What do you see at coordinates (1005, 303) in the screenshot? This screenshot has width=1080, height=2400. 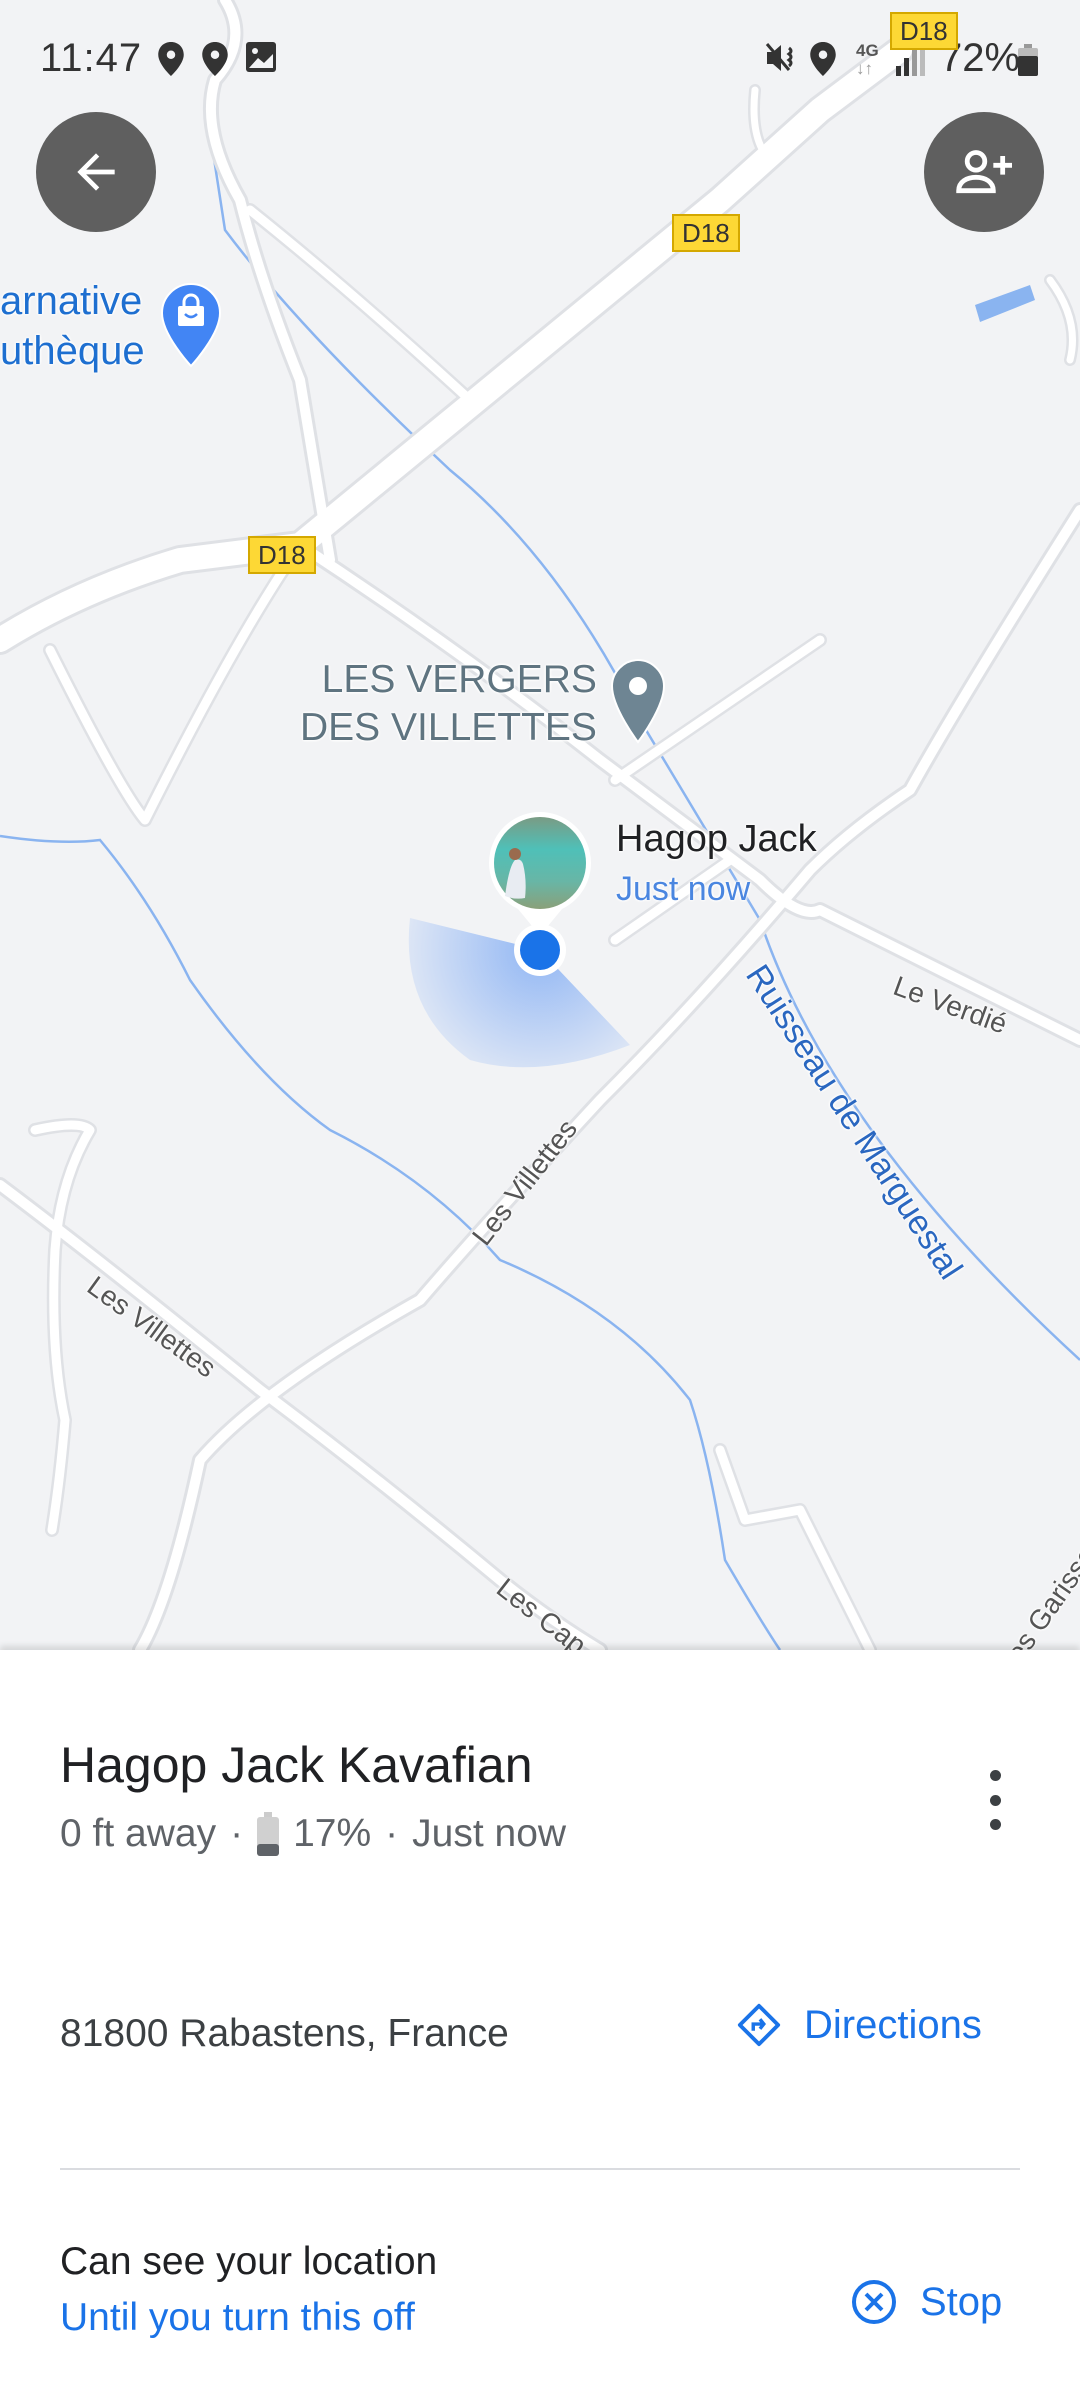 I see `pond` at bounding box center [1005, 303].